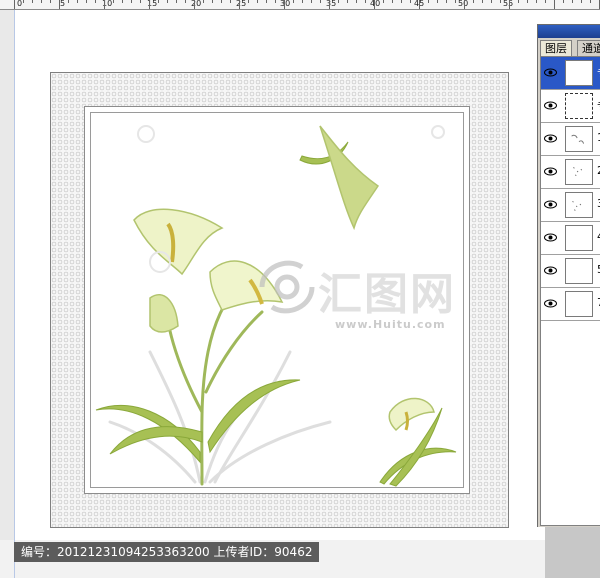 This screenshot has height=578, width=600. I want to click on ruler-number: 20, so click(196, 4).